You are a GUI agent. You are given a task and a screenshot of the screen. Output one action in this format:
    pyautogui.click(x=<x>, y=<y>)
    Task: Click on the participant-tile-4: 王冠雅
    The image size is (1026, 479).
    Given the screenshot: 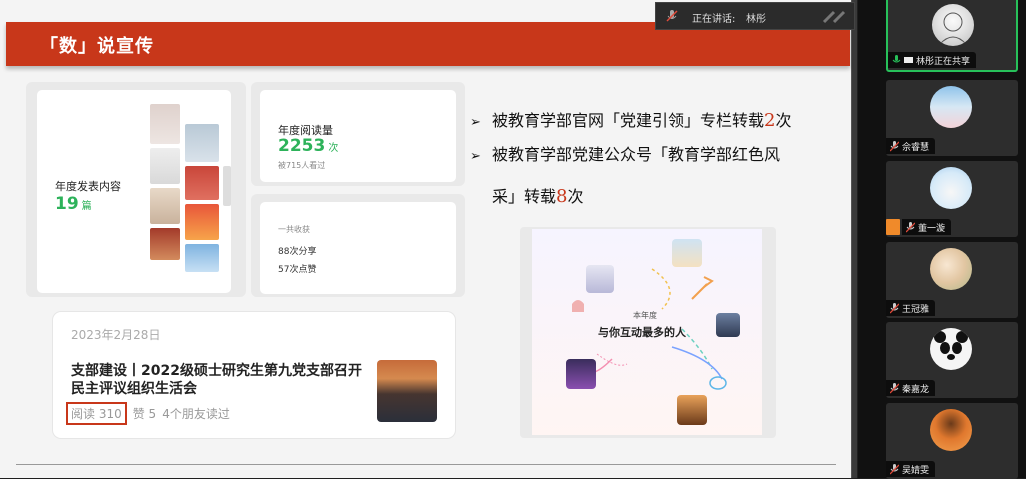 What is the action you would take?
    pyautogui.click(x=952, y=280)
    